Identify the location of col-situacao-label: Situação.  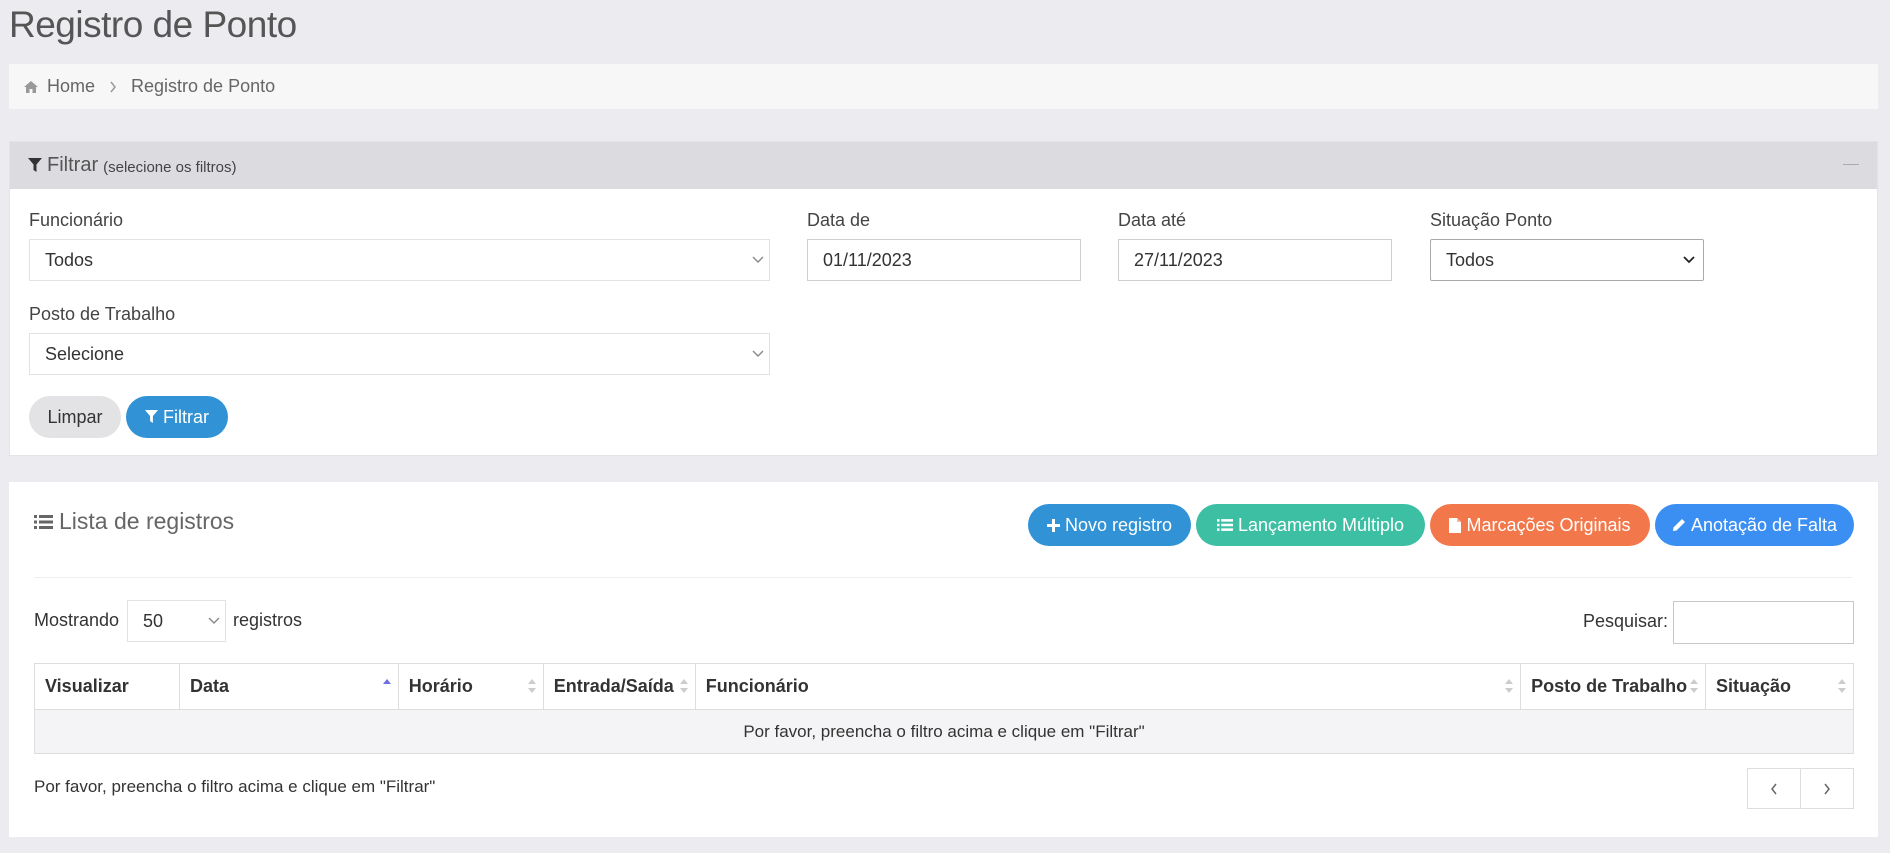
(1754, 686).